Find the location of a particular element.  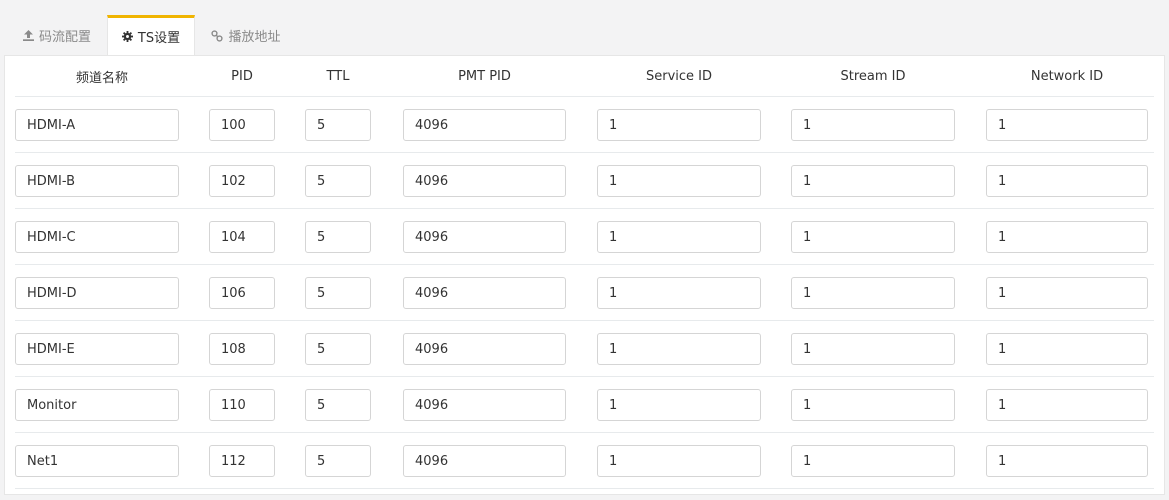

tab-play-address: 播放地址 is located at coordinates (246, 35).